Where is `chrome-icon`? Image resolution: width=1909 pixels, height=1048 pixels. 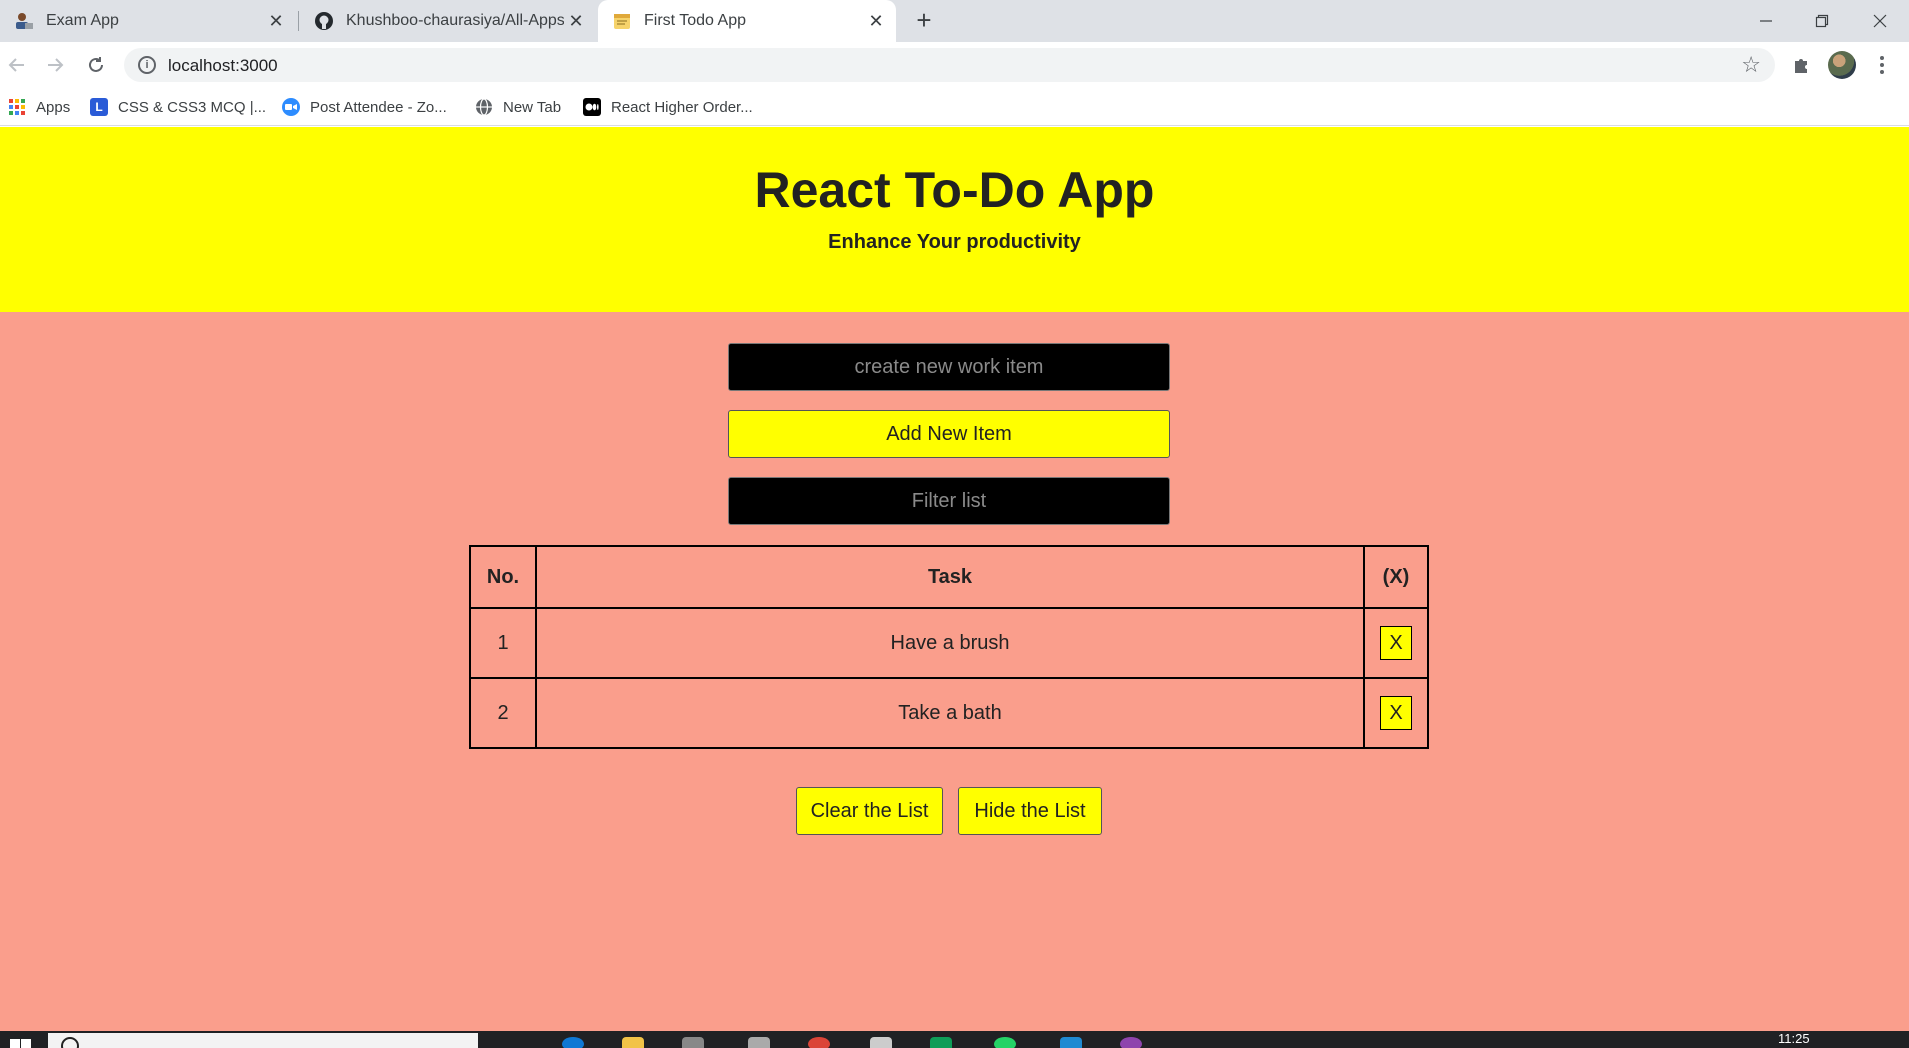
chrome-icon is located at coordinates (819, 1042).